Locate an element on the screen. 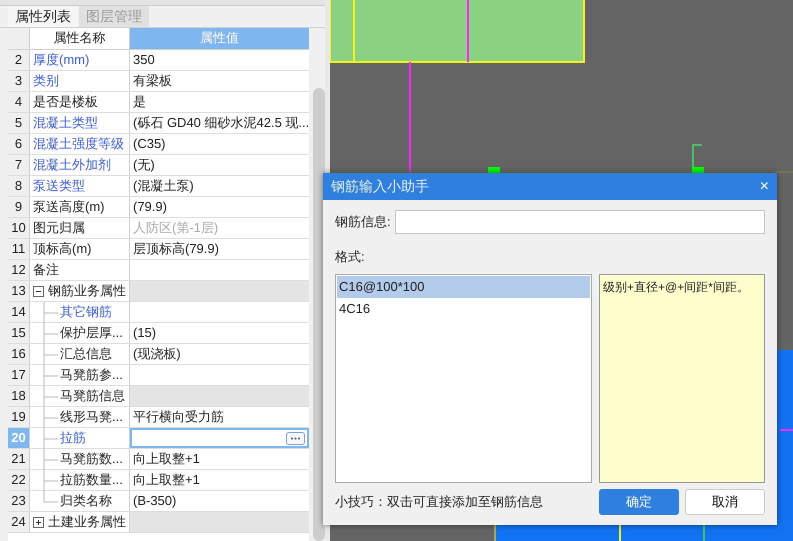  panel-tab: 属性列表 is located at coordinates (43, 16).